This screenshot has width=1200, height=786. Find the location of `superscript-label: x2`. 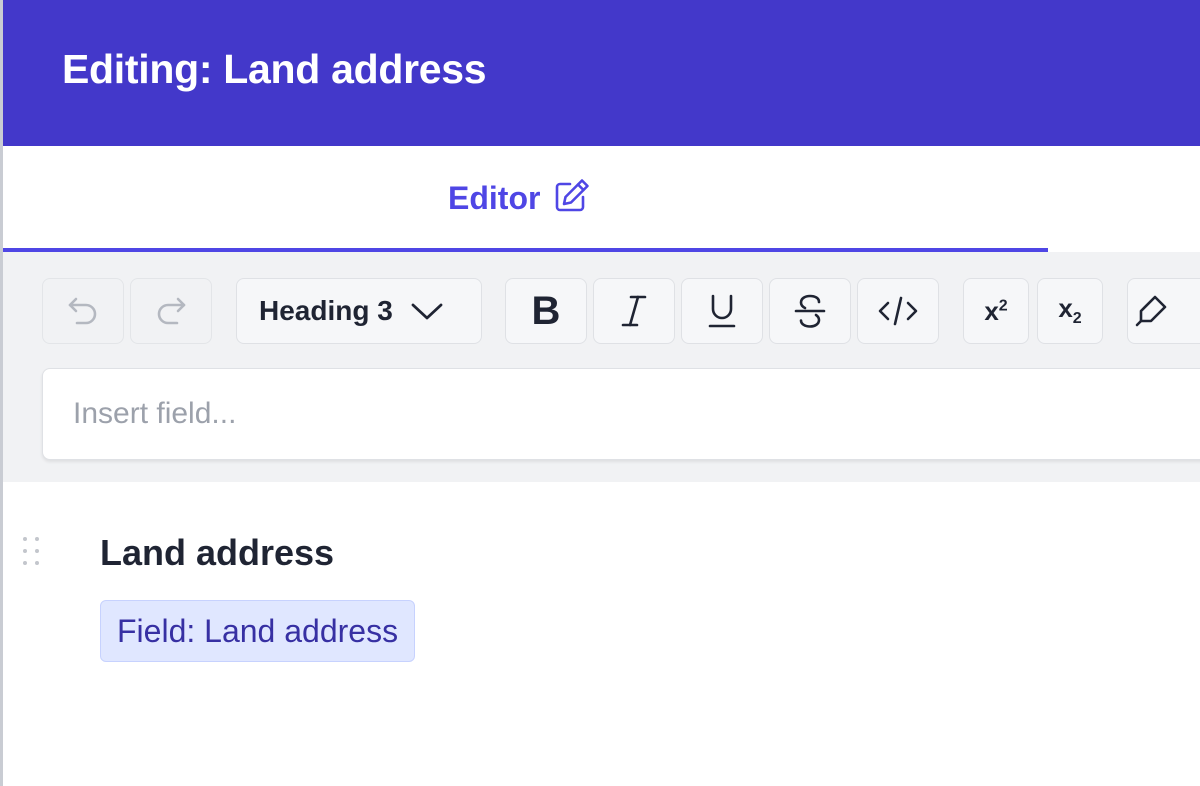

superscript-label: x2 is located at coordinates (996, 310).